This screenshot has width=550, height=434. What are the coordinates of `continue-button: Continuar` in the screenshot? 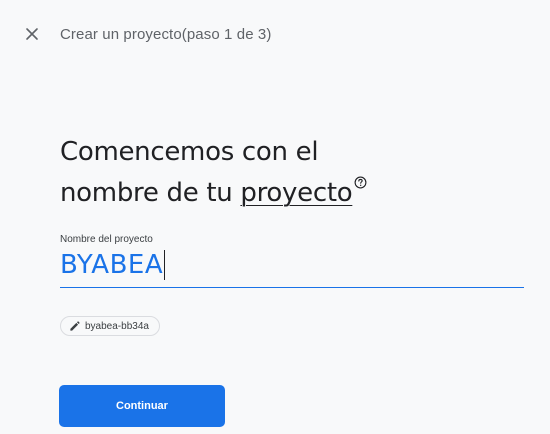 It's located at (142, 406).